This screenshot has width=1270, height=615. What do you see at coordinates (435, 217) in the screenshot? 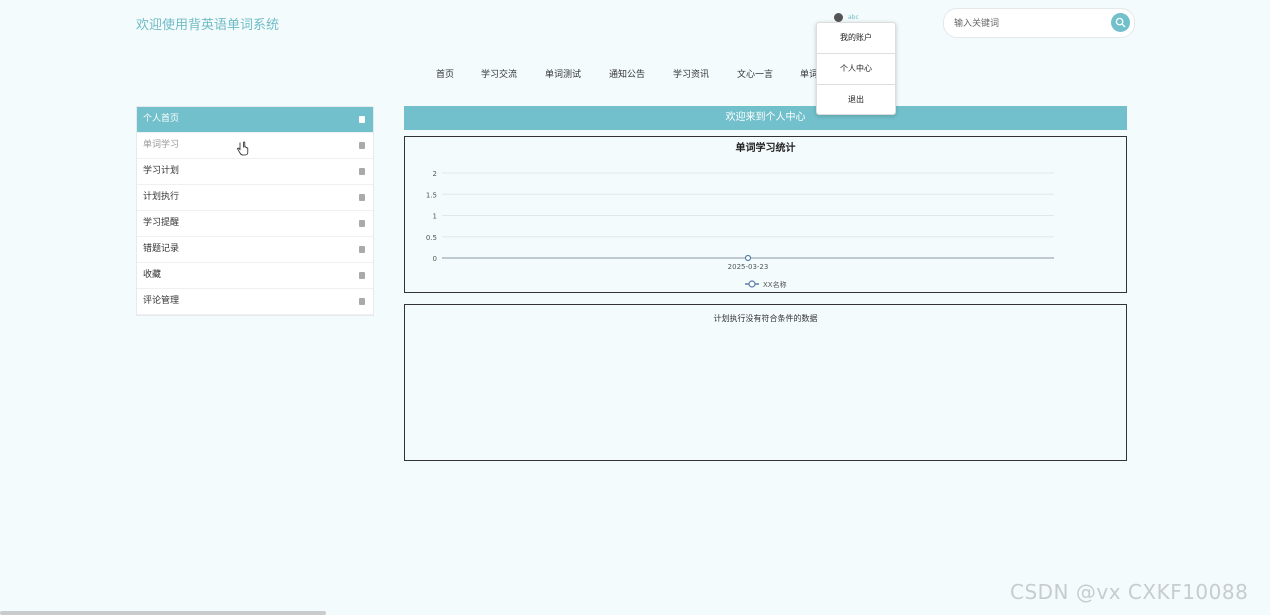
I see `y-tick-label: 1` at bounding box center [435, 217].